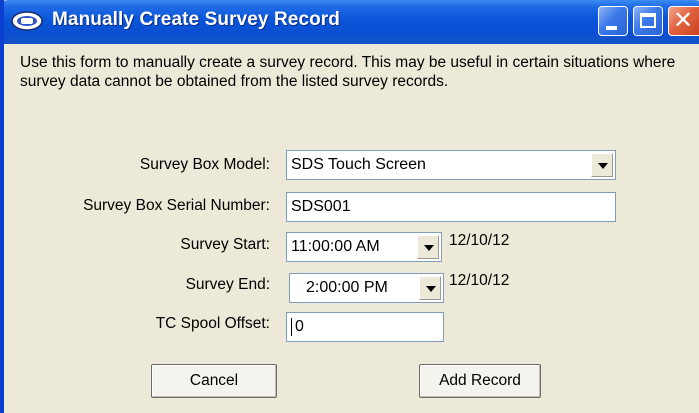 The width and height of the screenshot is (699, 413). Describe the element at coordinates (176, 205) in the screenshot. I see `serial-number-label: Survey Box Serial Number:` at that location.